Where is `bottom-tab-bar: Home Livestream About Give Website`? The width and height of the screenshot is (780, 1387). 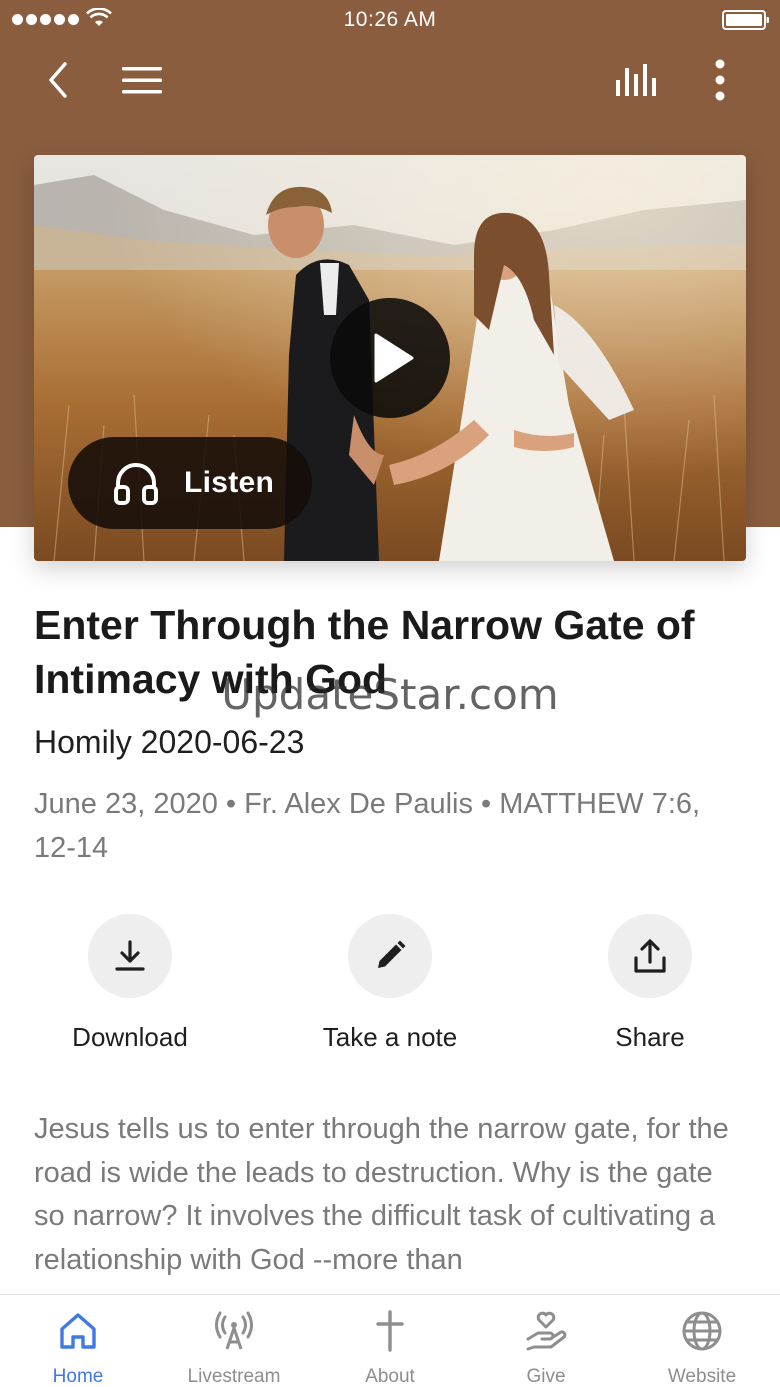 bottom-tab-bar: Home Livestream About Give Website is located at coordinates (390, 1340).